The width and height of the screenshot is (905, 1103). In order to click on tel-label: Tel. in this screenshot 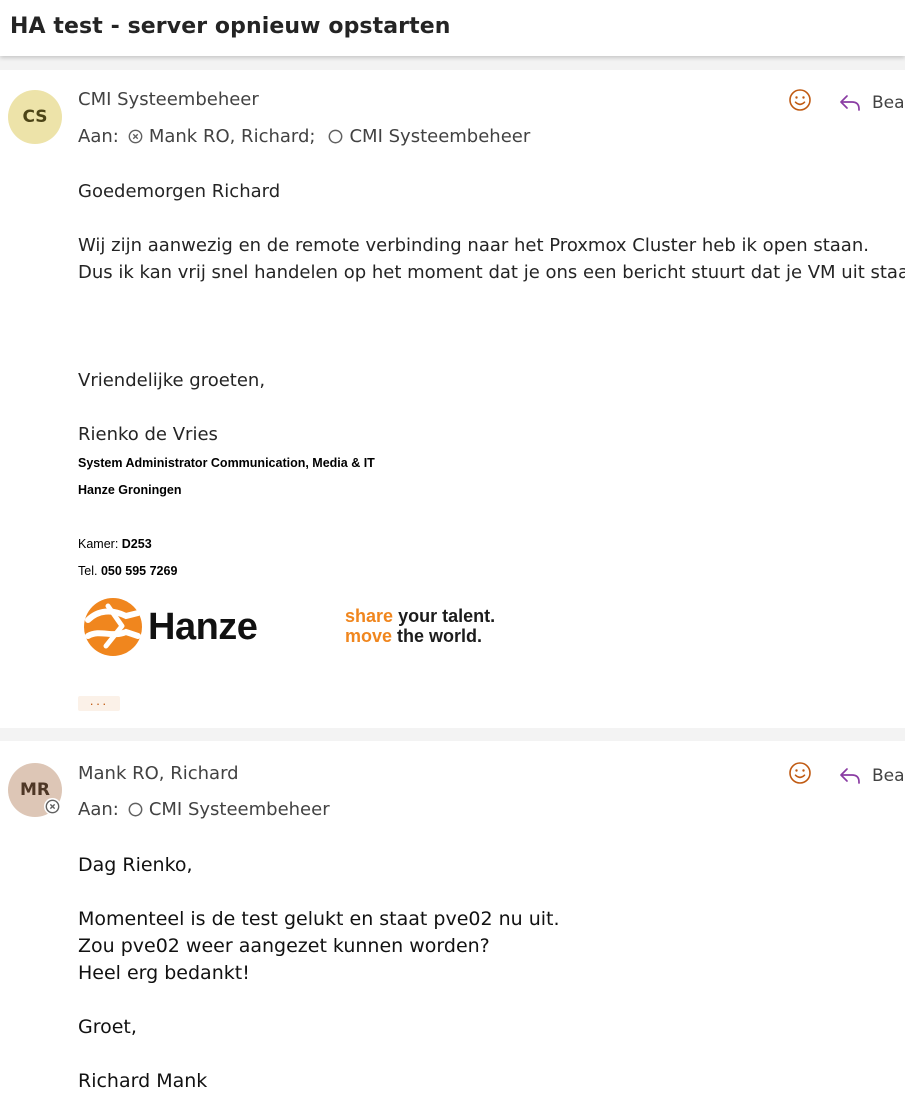, I will do `click(88, 571)`.